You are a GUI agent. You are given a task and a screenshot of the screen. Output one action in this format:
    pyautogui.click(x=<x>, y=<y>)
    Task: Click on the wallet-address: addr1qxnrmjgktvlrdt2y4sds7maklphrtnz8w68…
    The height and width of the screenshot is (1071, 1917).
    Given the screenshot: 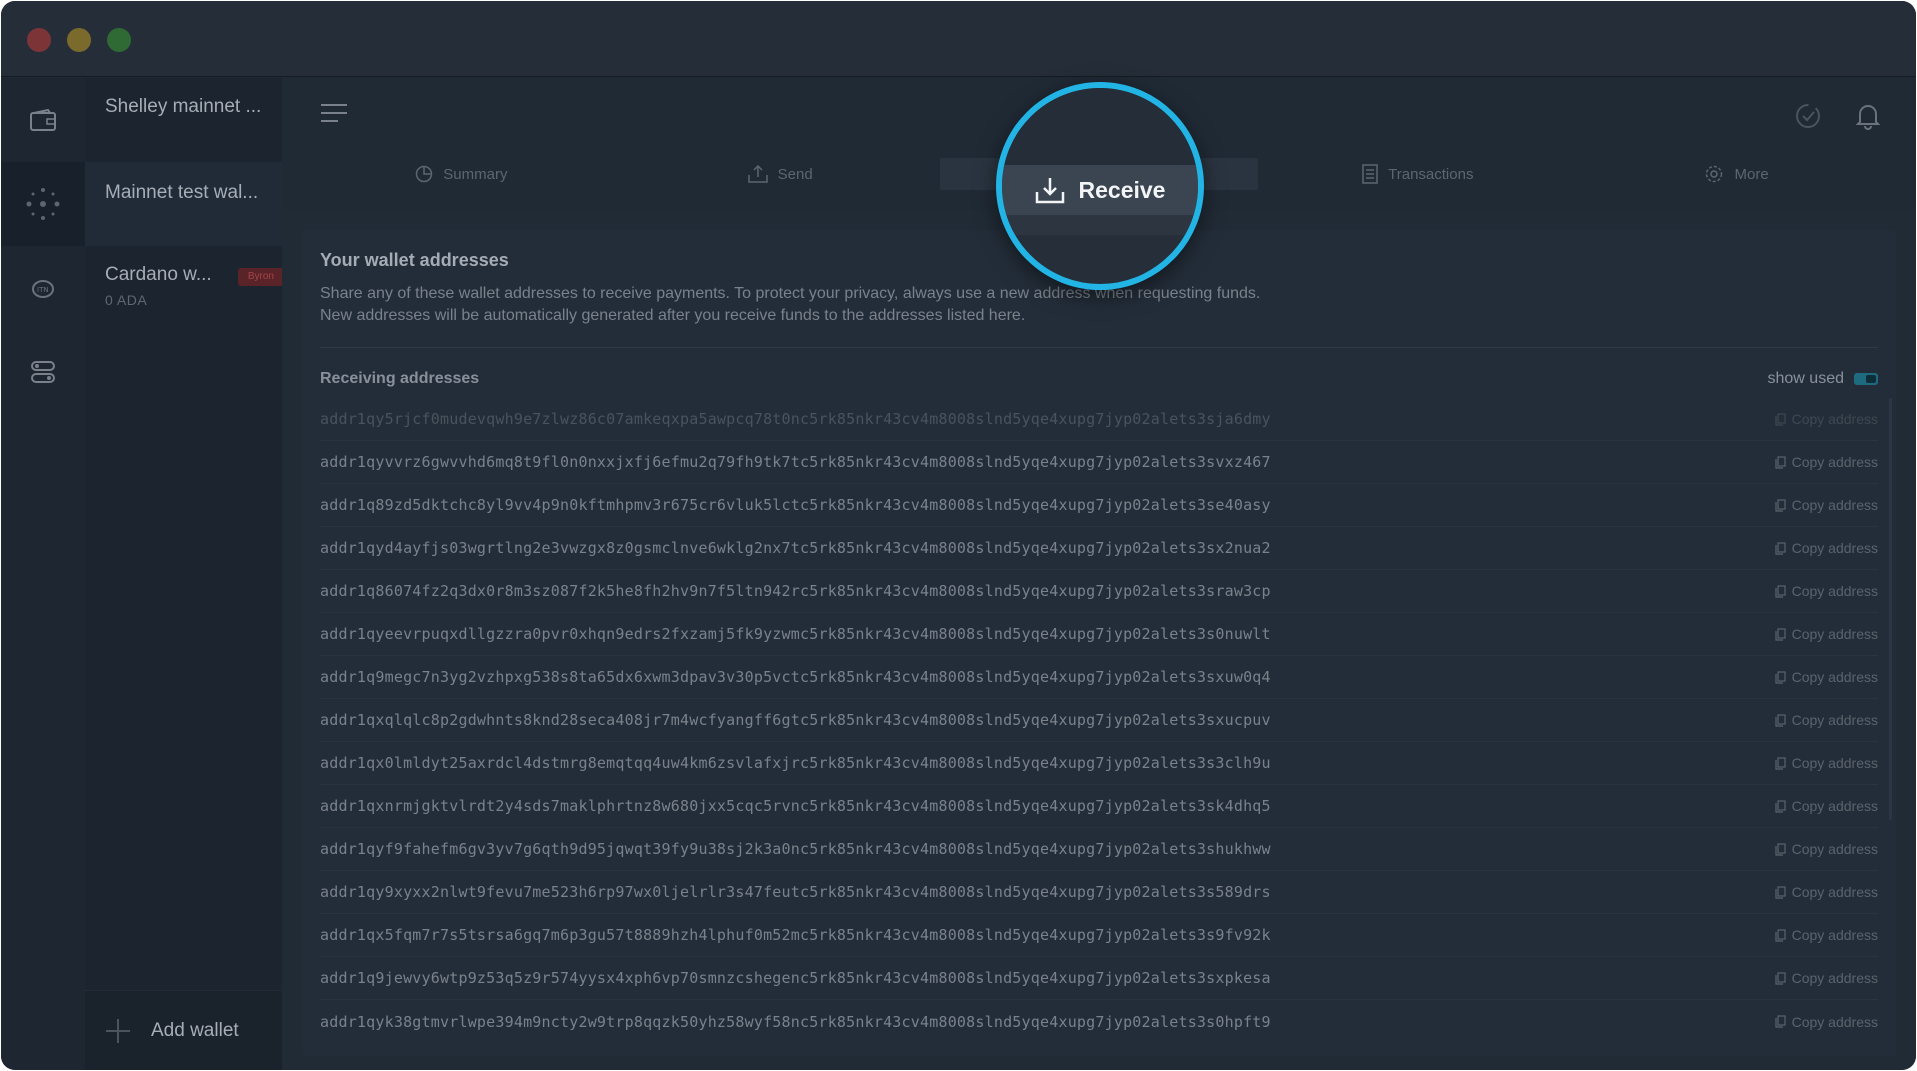 What is the action you would take?
    pyautogui.click(x=795, y=806)
    